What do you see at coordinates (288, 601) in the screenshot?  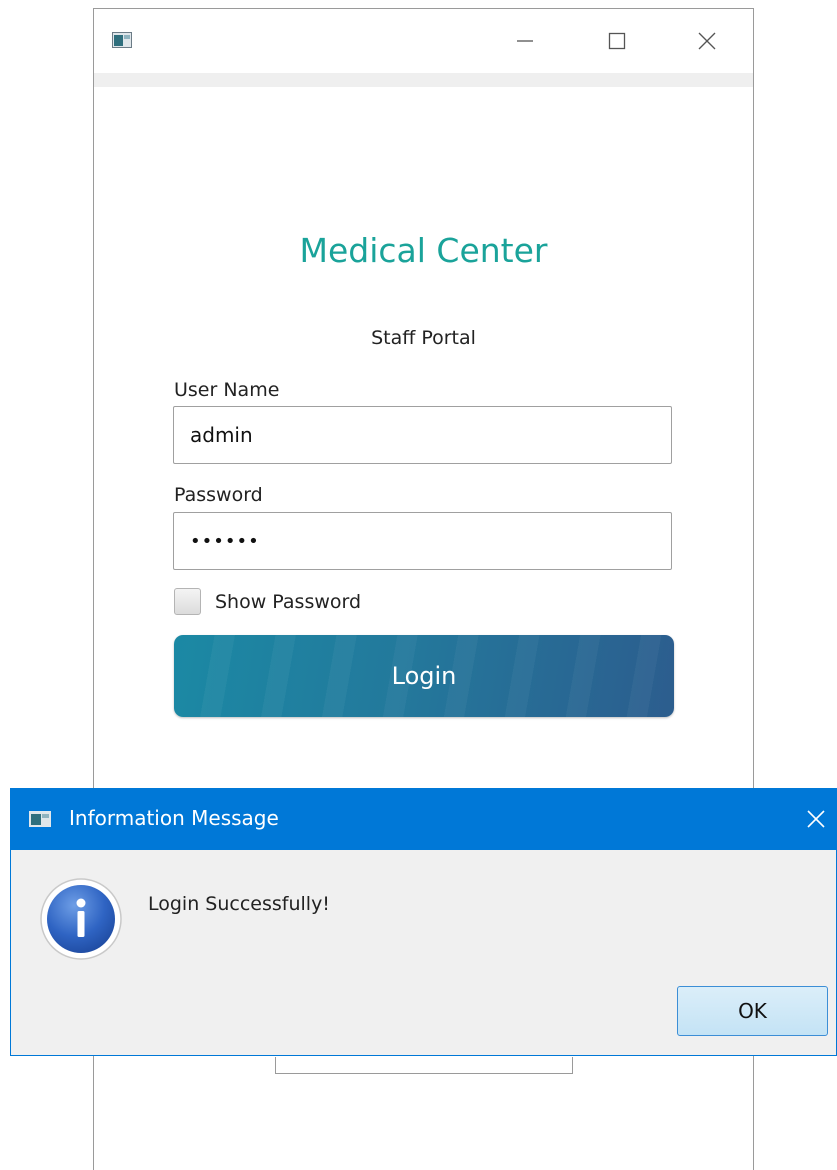 I see `show-password-label: Show Password` at bounding box center [288, 601].